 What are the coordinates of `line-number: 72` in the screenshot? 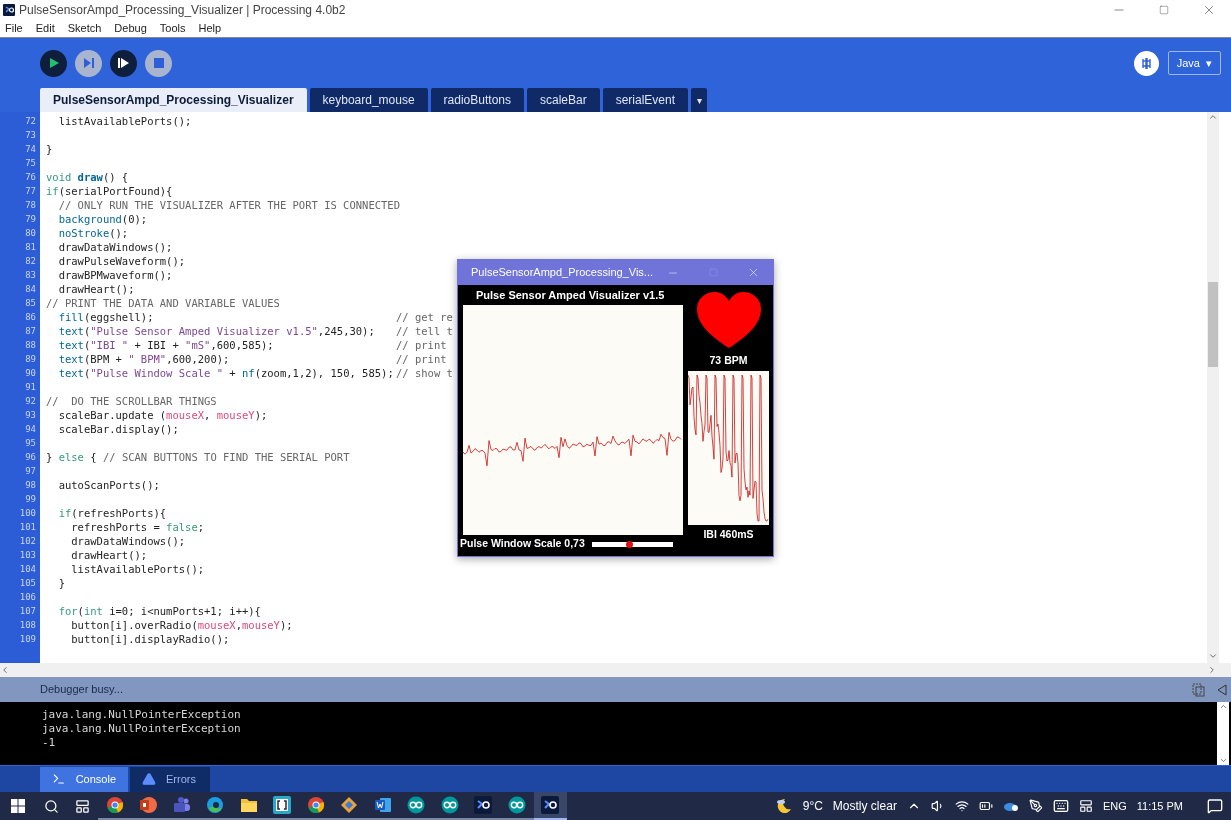 It's located at (30, 121).